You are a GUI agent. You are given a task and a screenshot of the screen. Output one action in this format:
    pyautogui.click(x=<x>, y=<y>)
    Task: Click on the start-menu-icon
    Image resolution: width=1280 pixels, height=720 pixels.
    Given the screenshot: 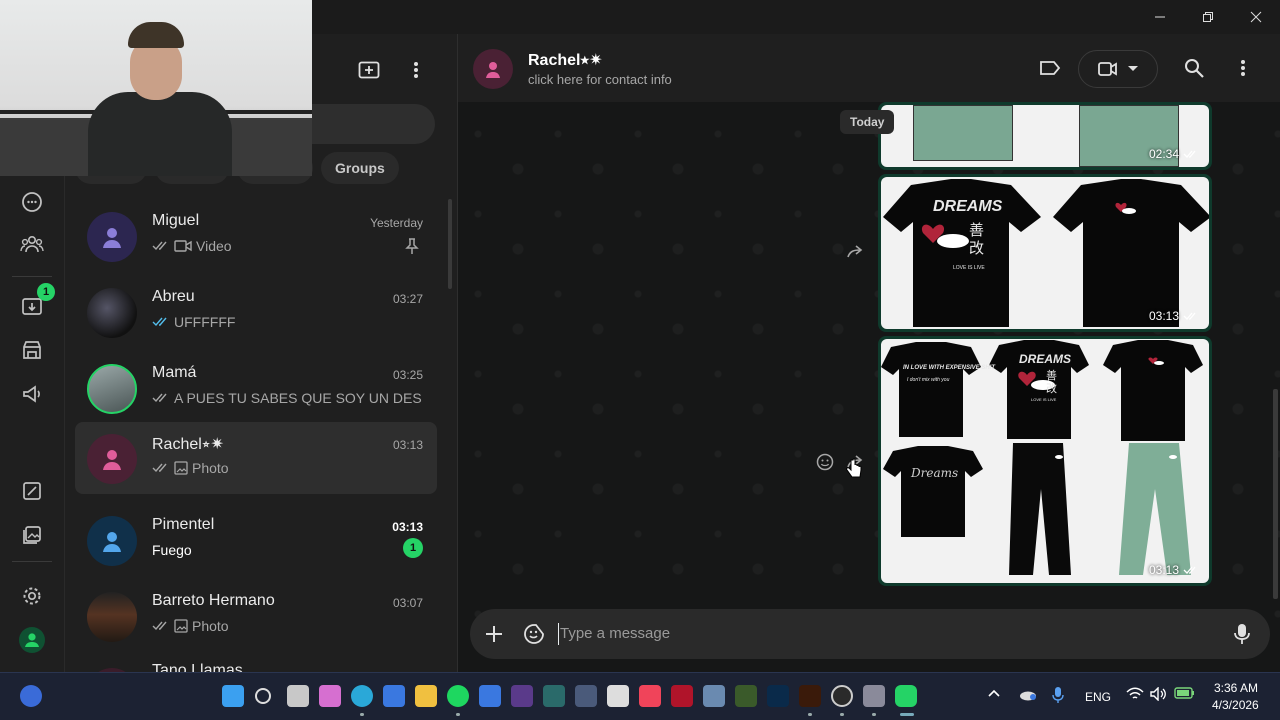 What is the action you would take?
    pyautogui.click(x=233, y=696)
    